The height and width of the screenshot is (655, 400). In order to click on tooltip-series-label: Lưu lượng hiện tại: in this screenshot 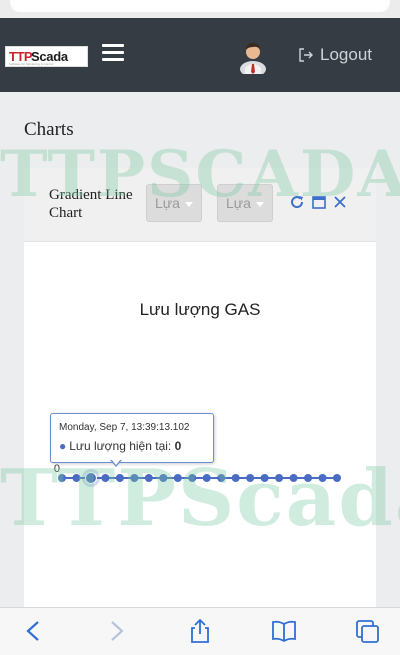, I will do `click(120, 446)`.